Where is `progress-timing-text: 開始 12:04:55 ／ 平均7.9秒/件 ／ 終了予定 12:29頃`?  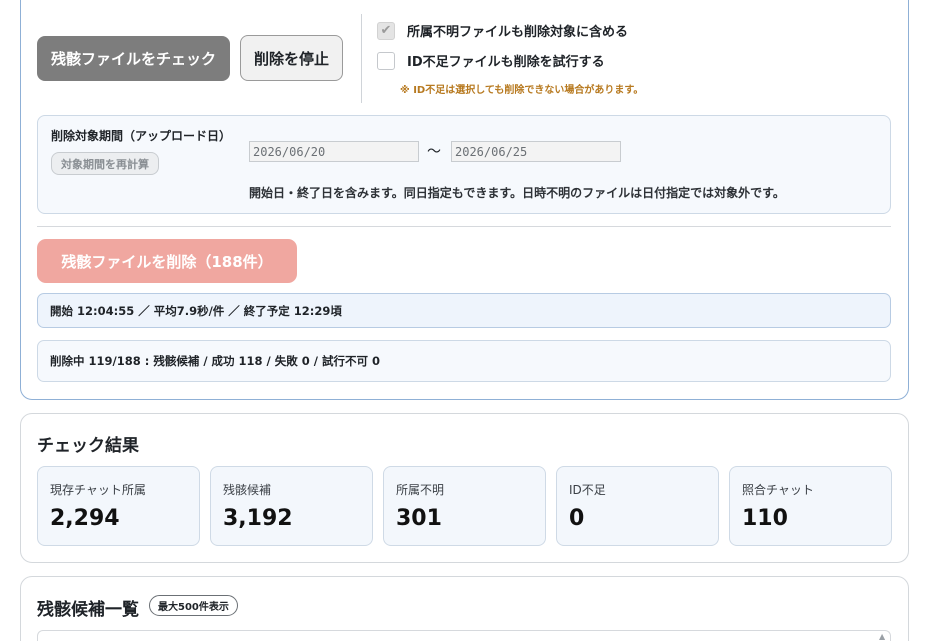 progress-timing-text: 開始 12:04:55 ／ 平均7.9秒/件 ／ 終了予定 12:29頃 is located at coordinates (196, 310).